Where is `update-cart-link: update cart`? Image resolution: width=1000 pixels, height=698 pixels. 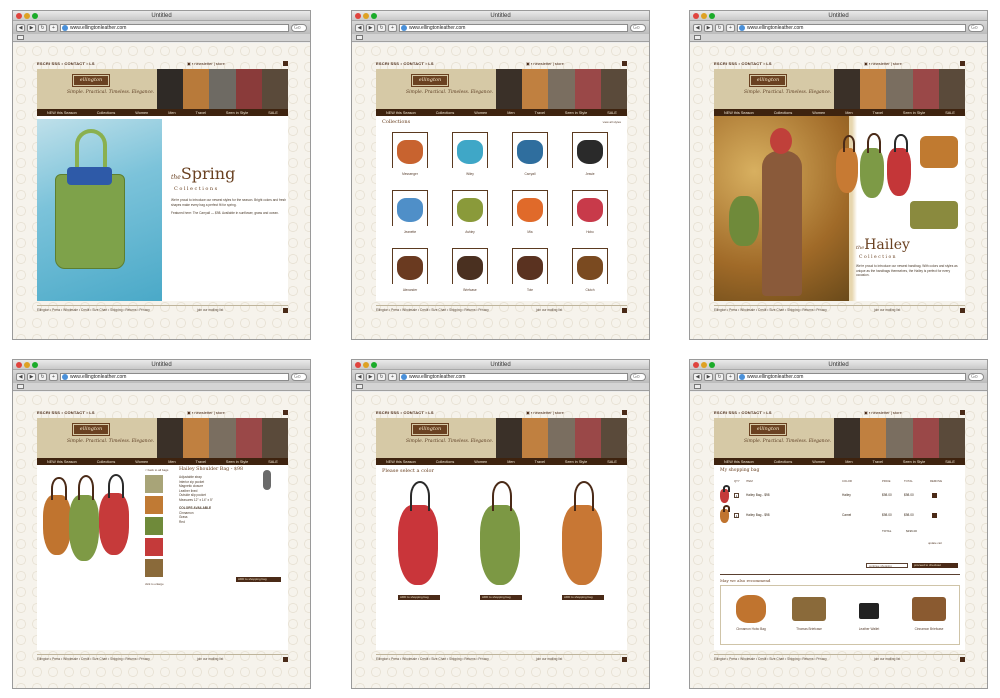
update-cart-link: update cart is located at coordinates (935, 543).